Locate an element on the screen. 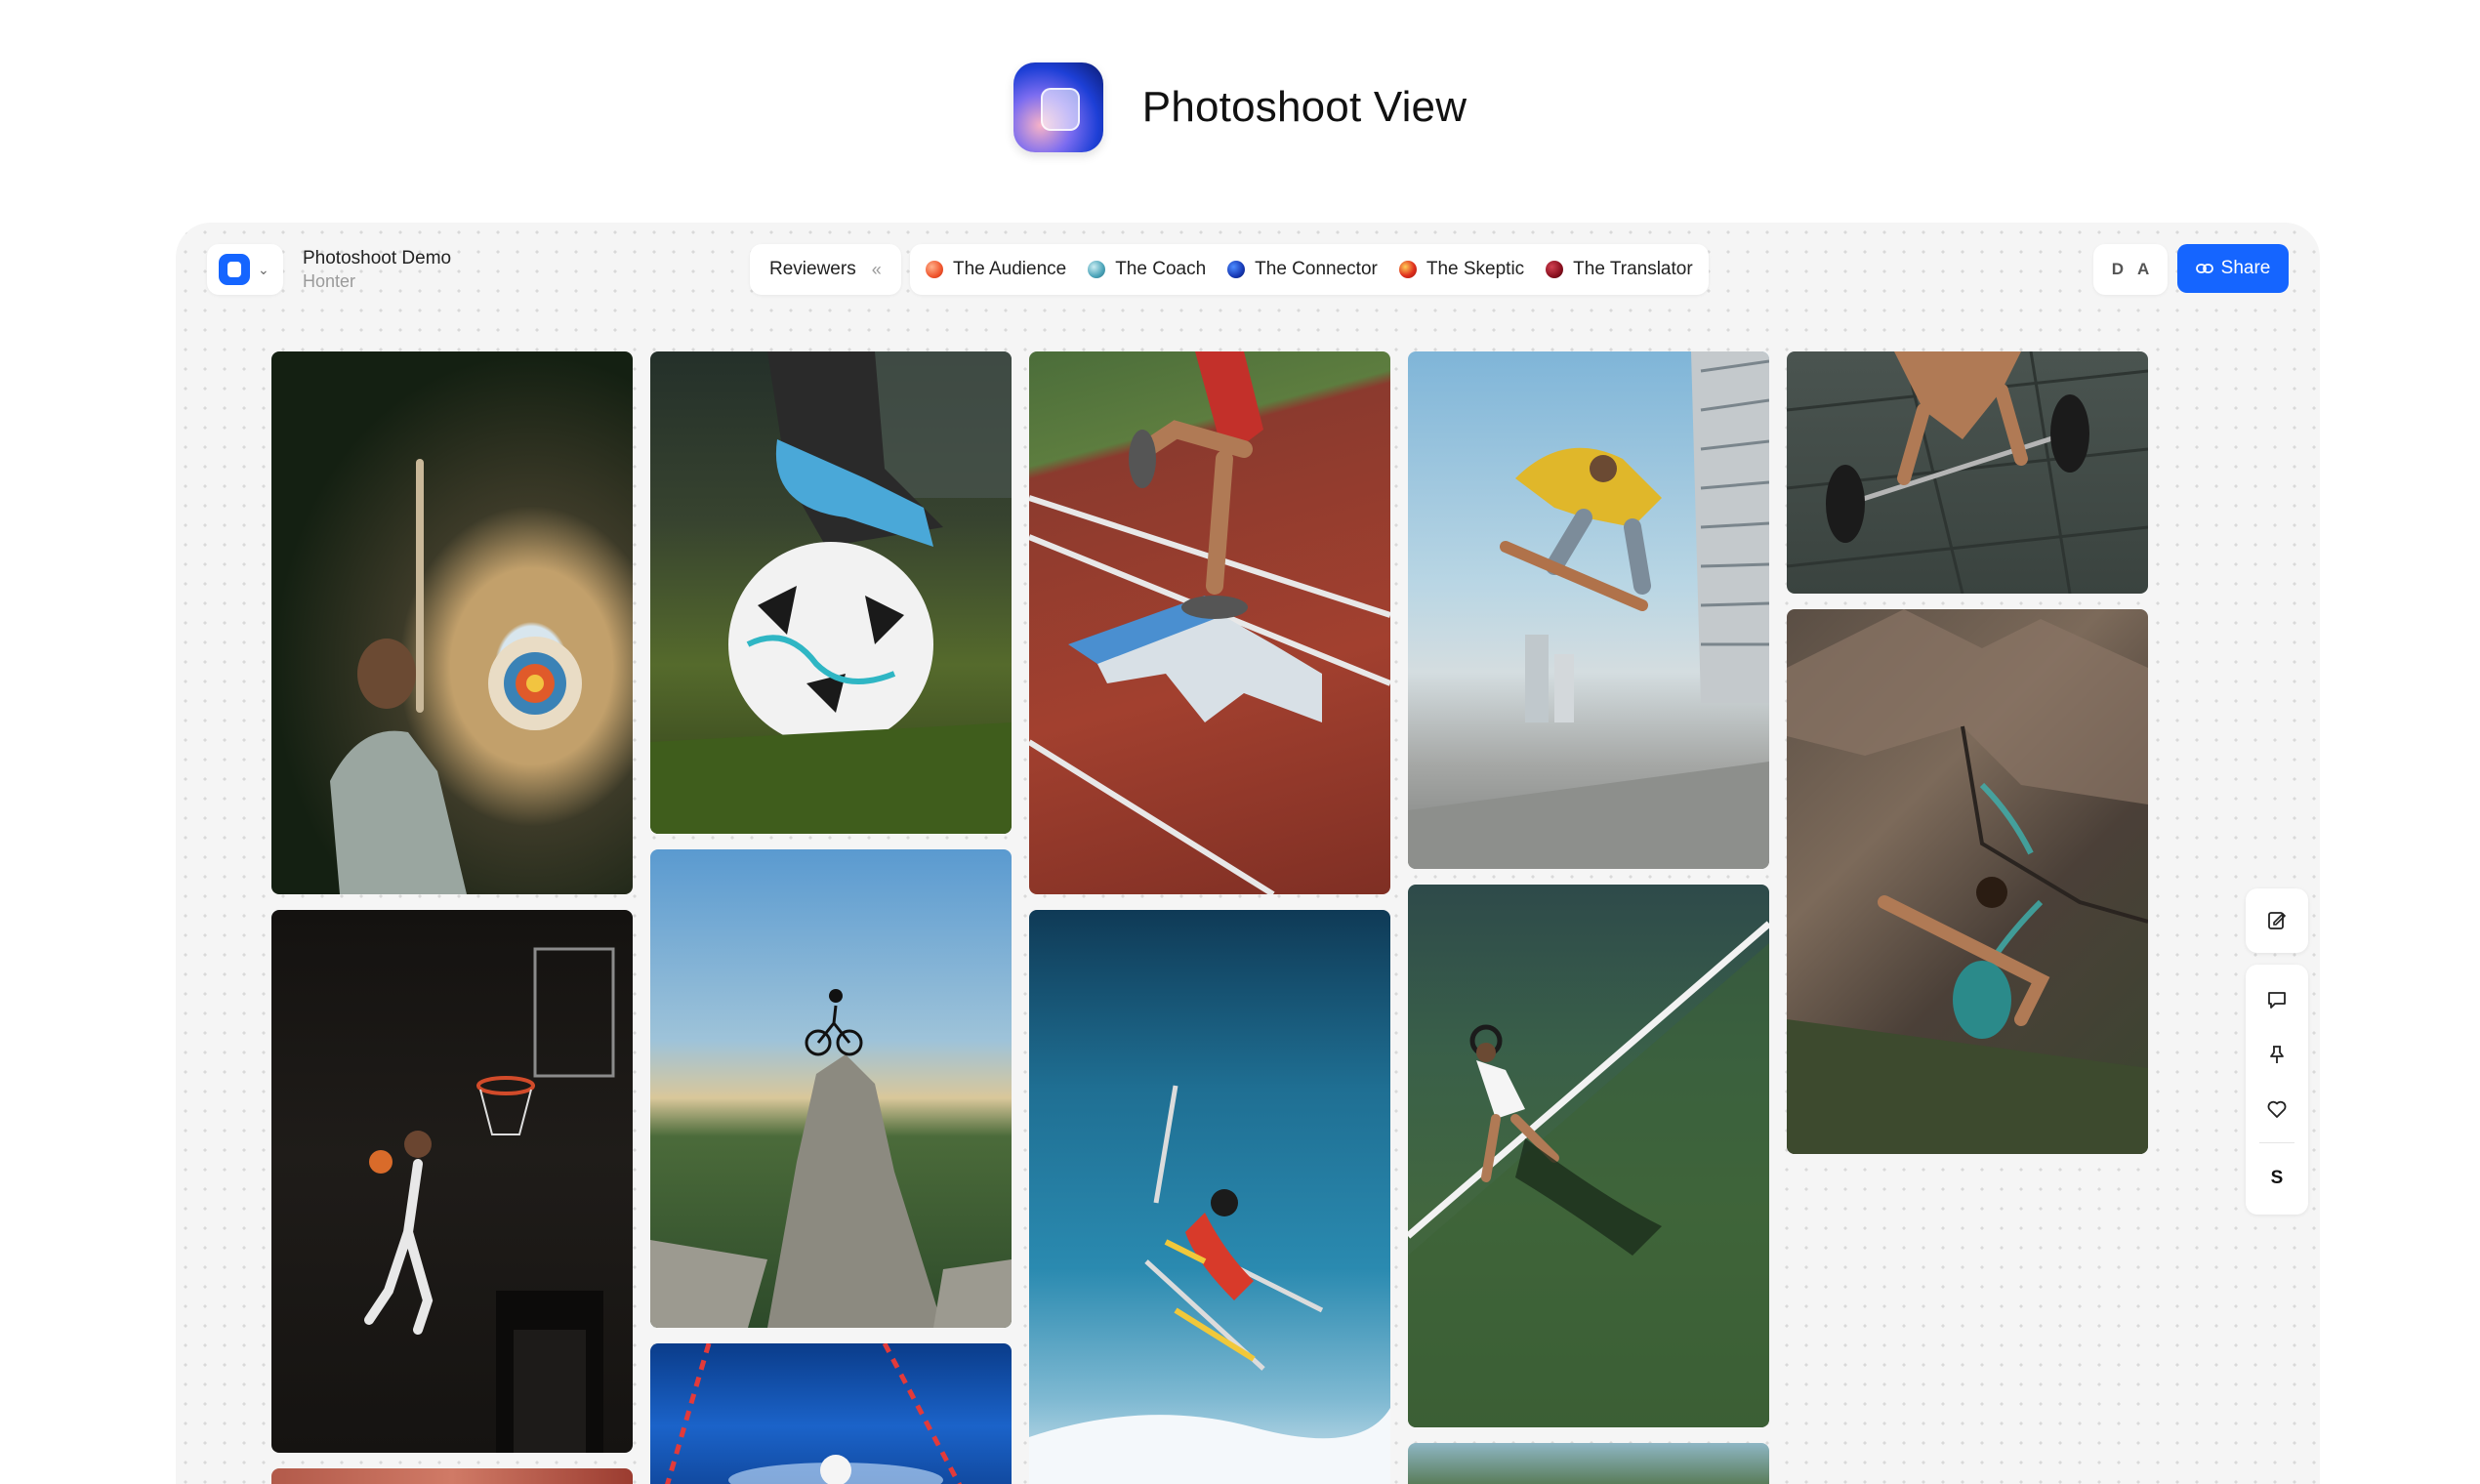 Image resolution: width=2480 pixels, height=1484 pixels. climbing-photo is located at coordinates (1967, 882).